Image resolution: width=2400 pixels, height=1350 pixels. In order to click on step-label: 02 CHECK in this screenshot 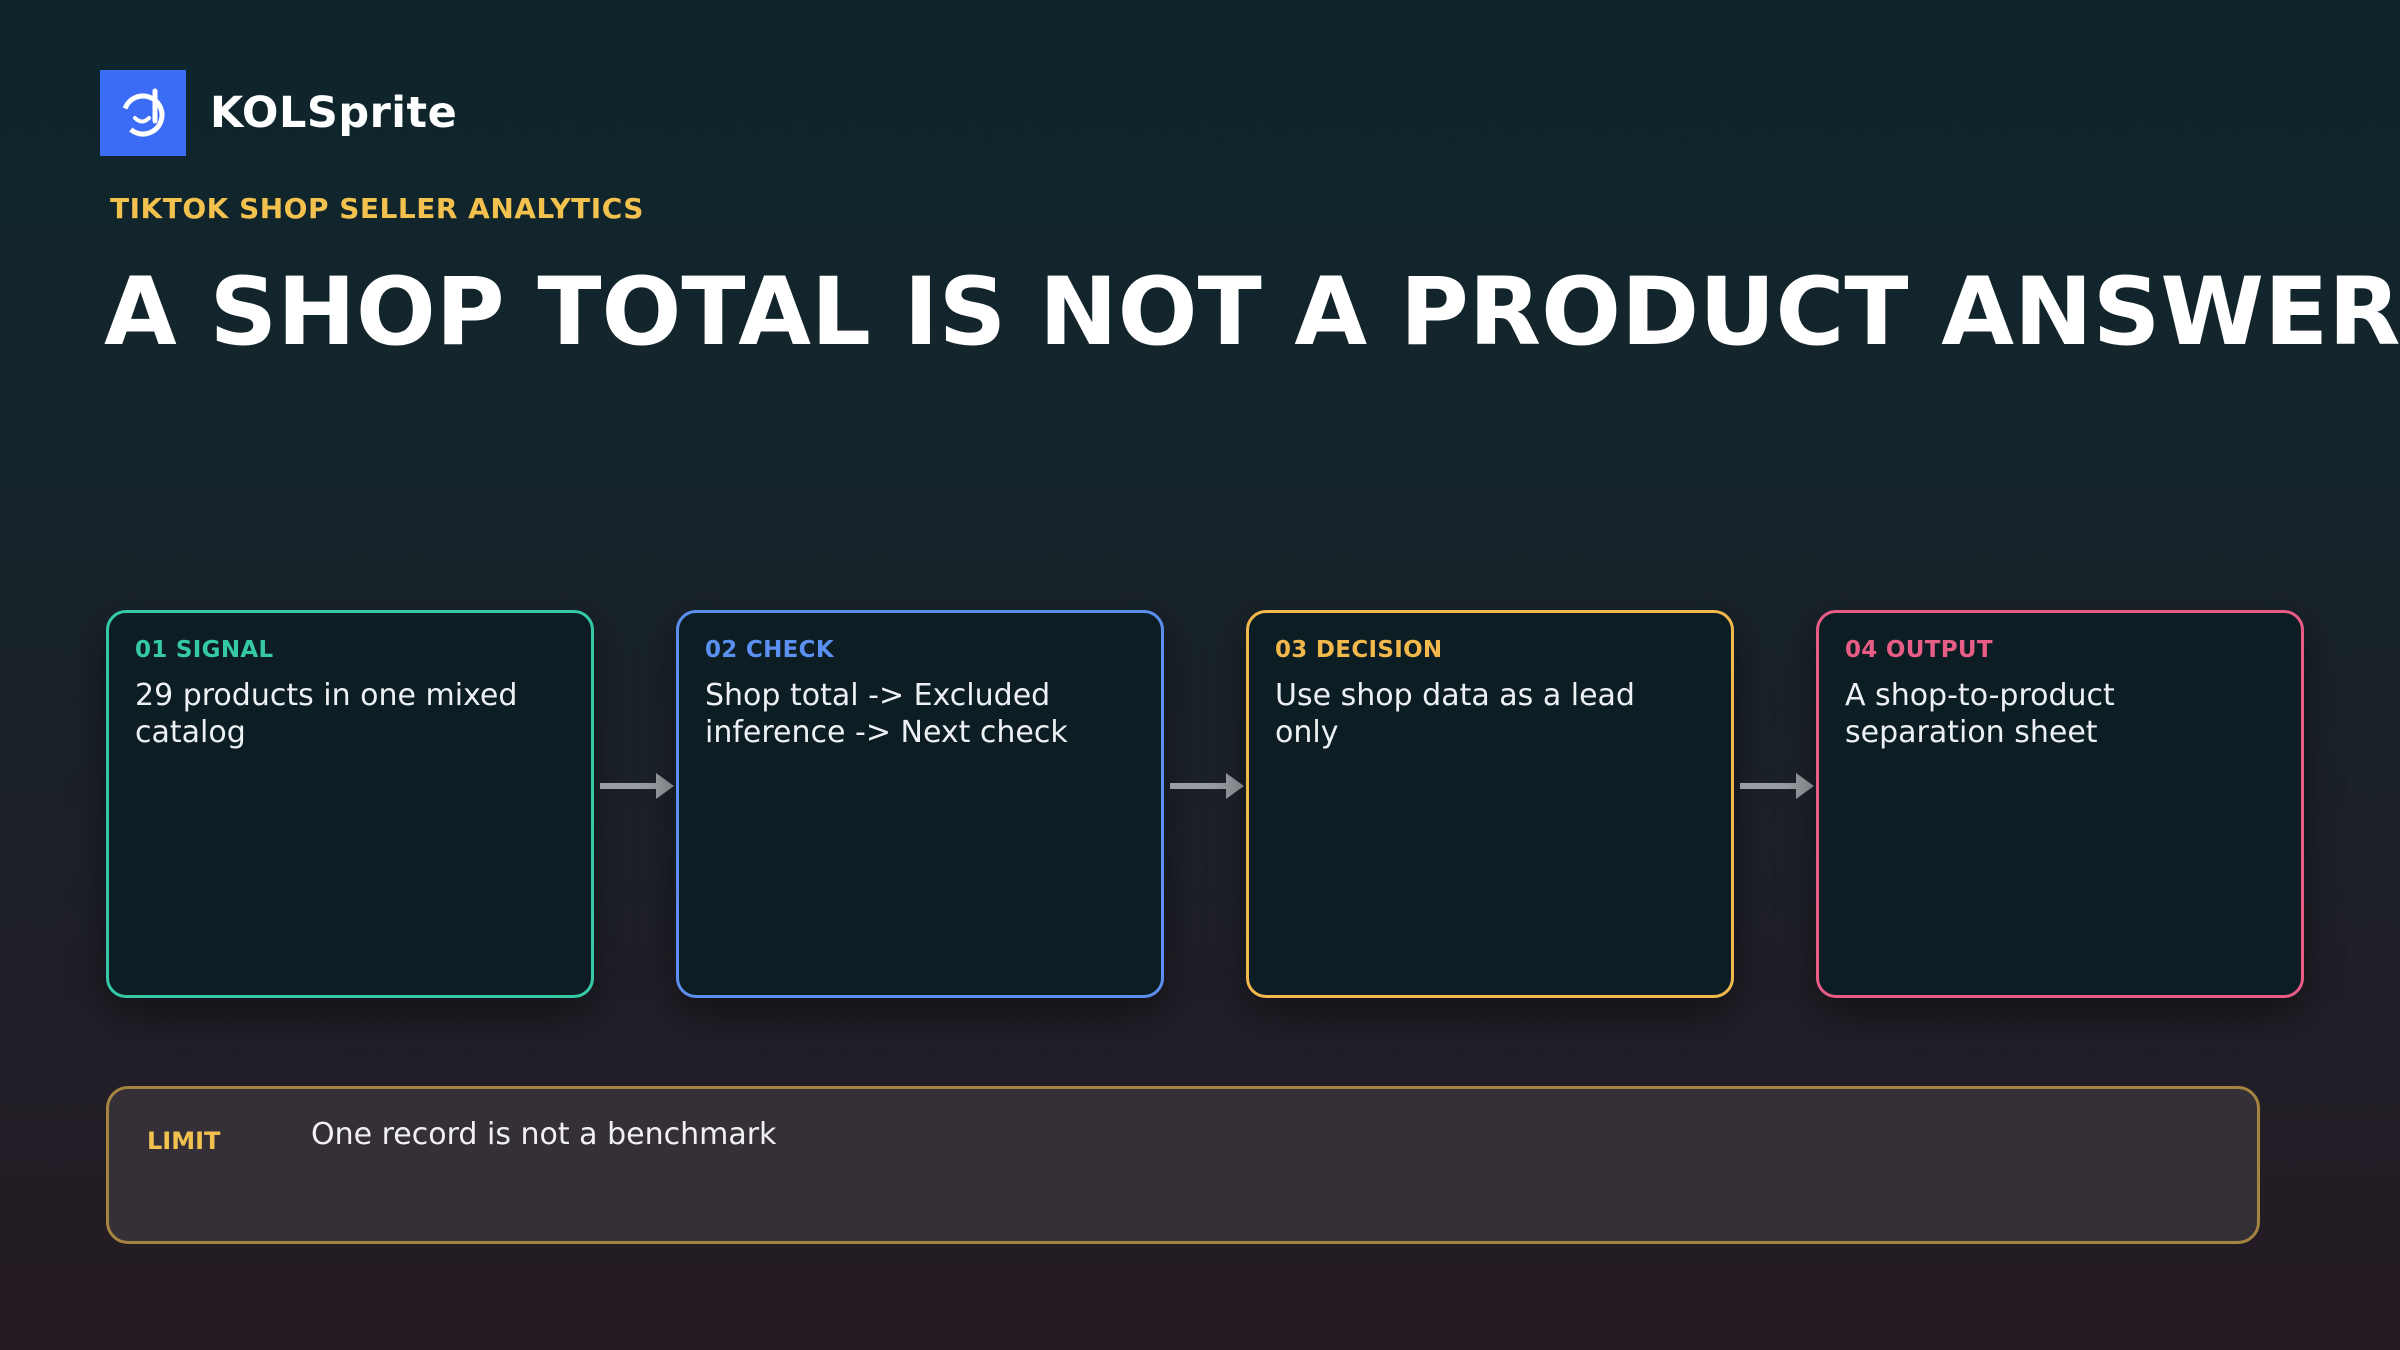, I will do `click(769, 650)`.